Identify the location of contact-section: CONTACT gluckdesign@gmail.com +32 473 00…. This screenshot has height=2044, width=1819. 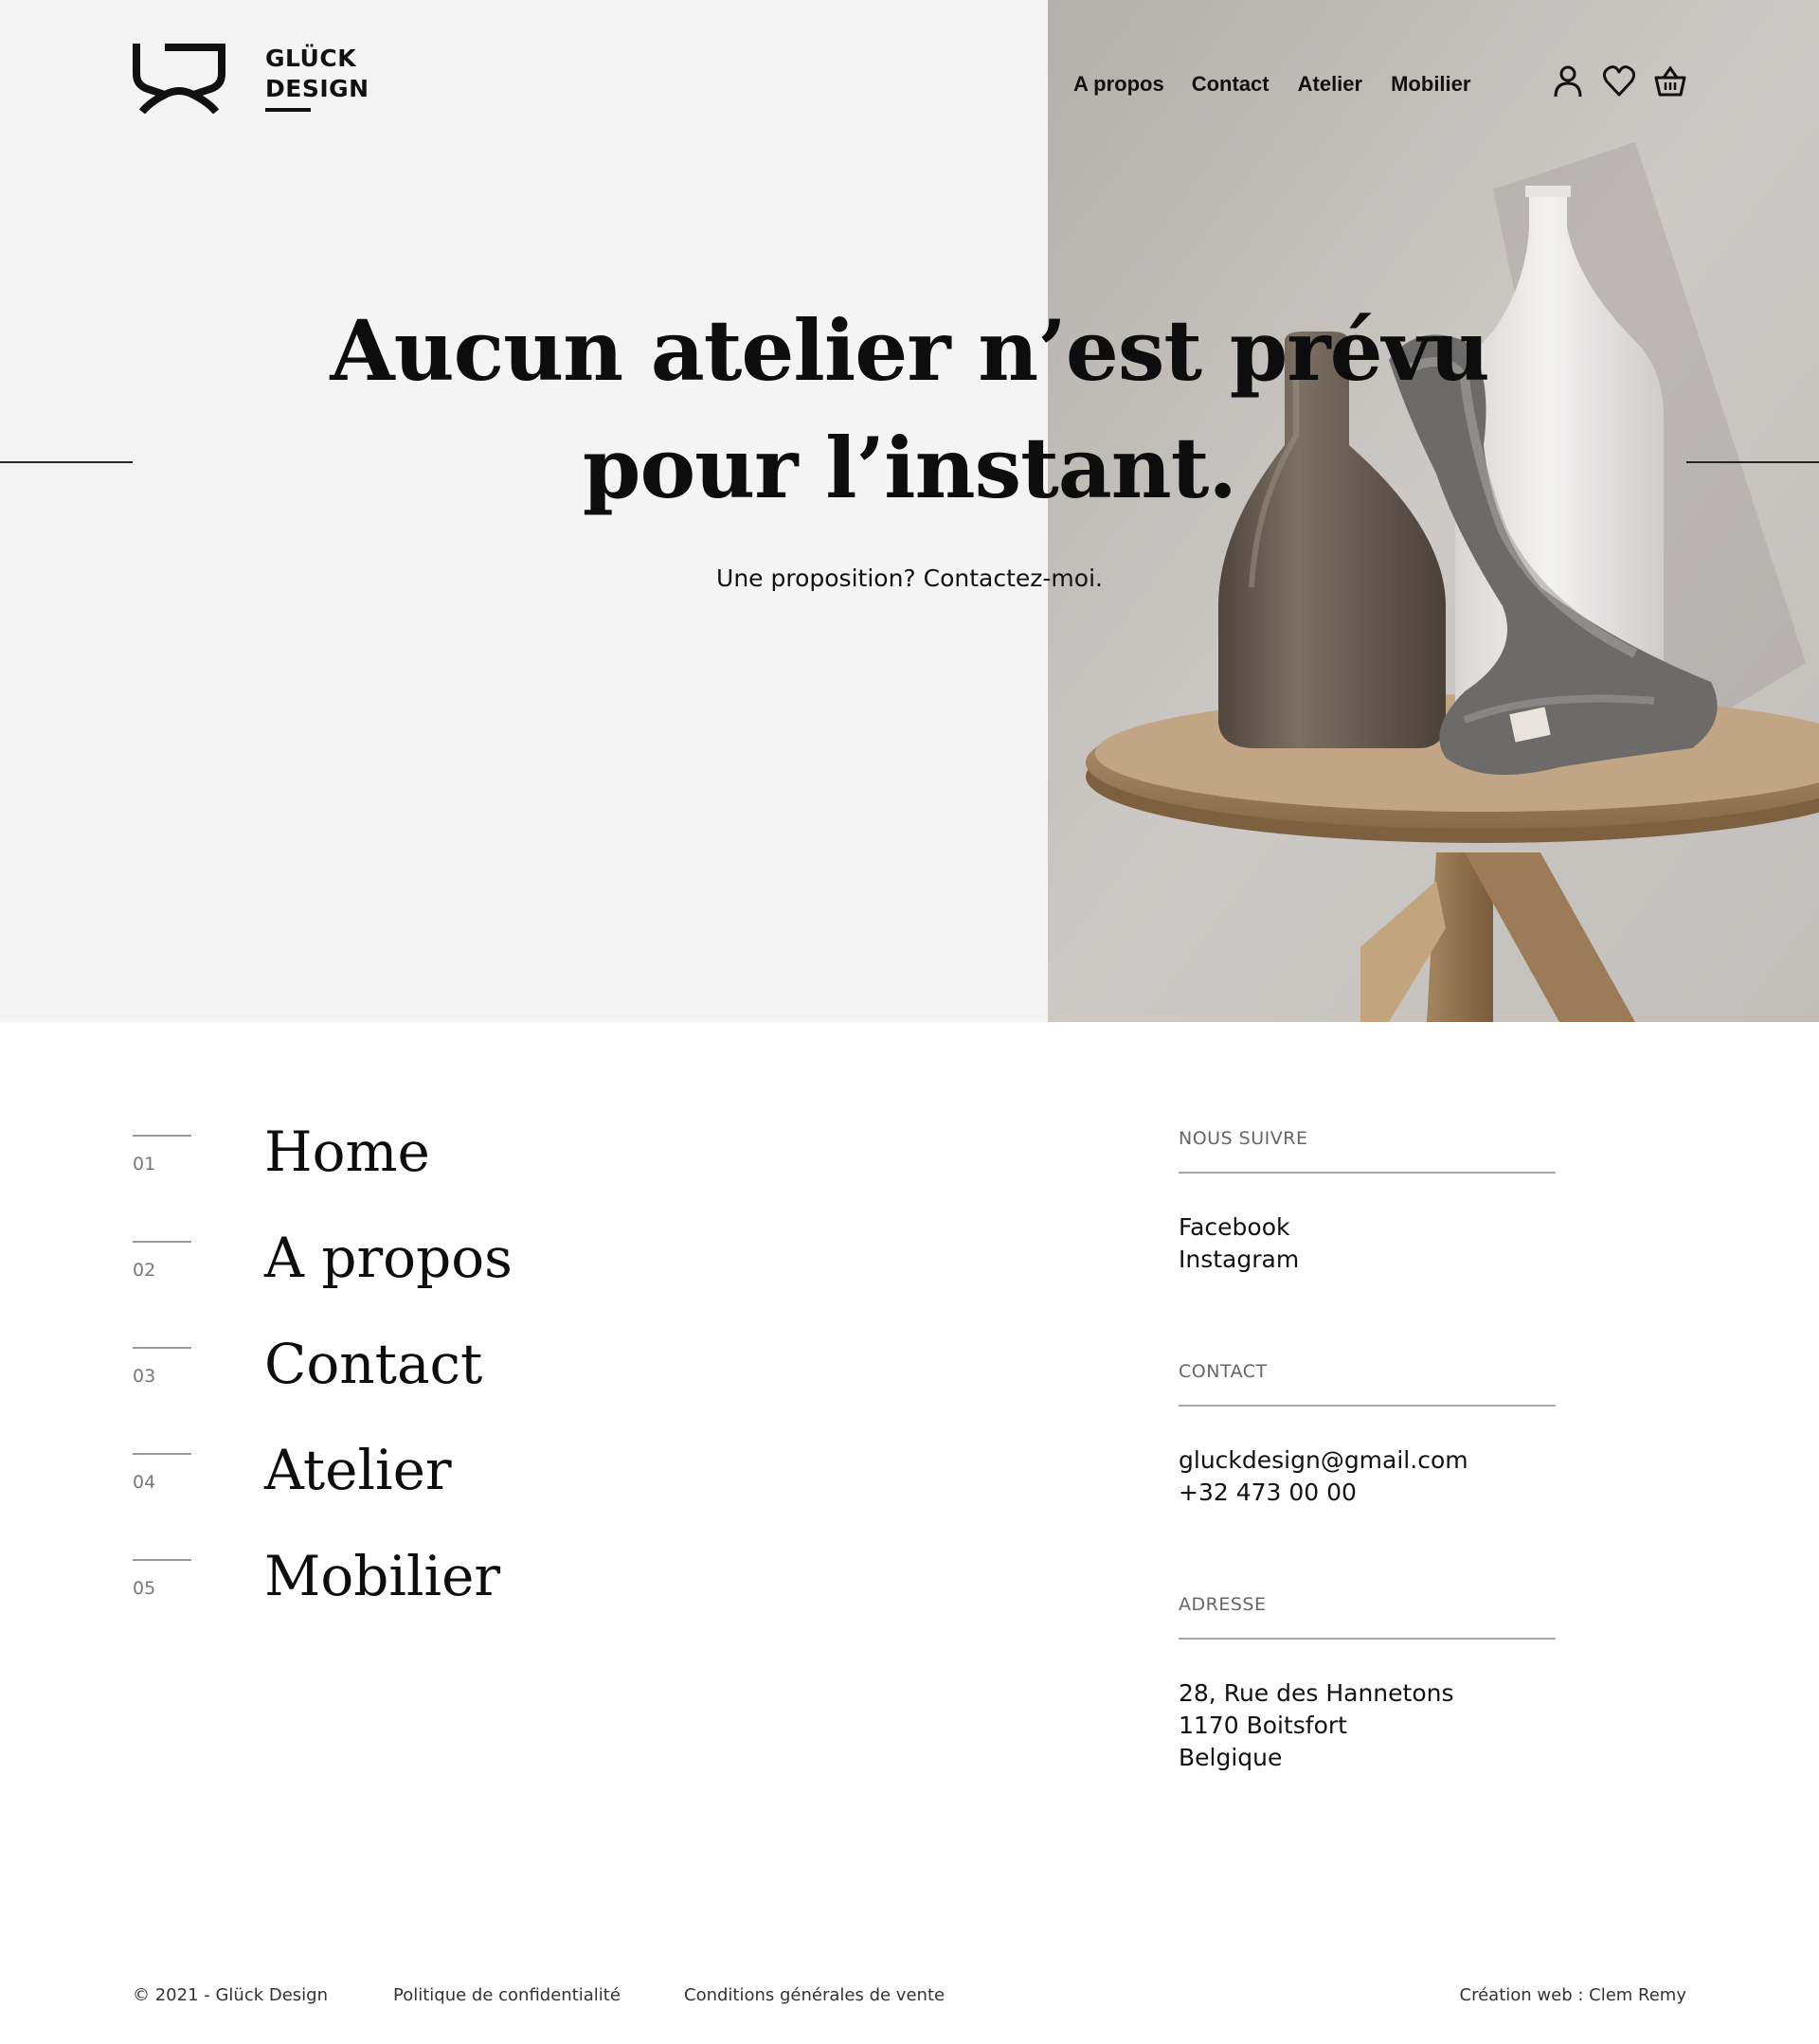
(1367, 1435).